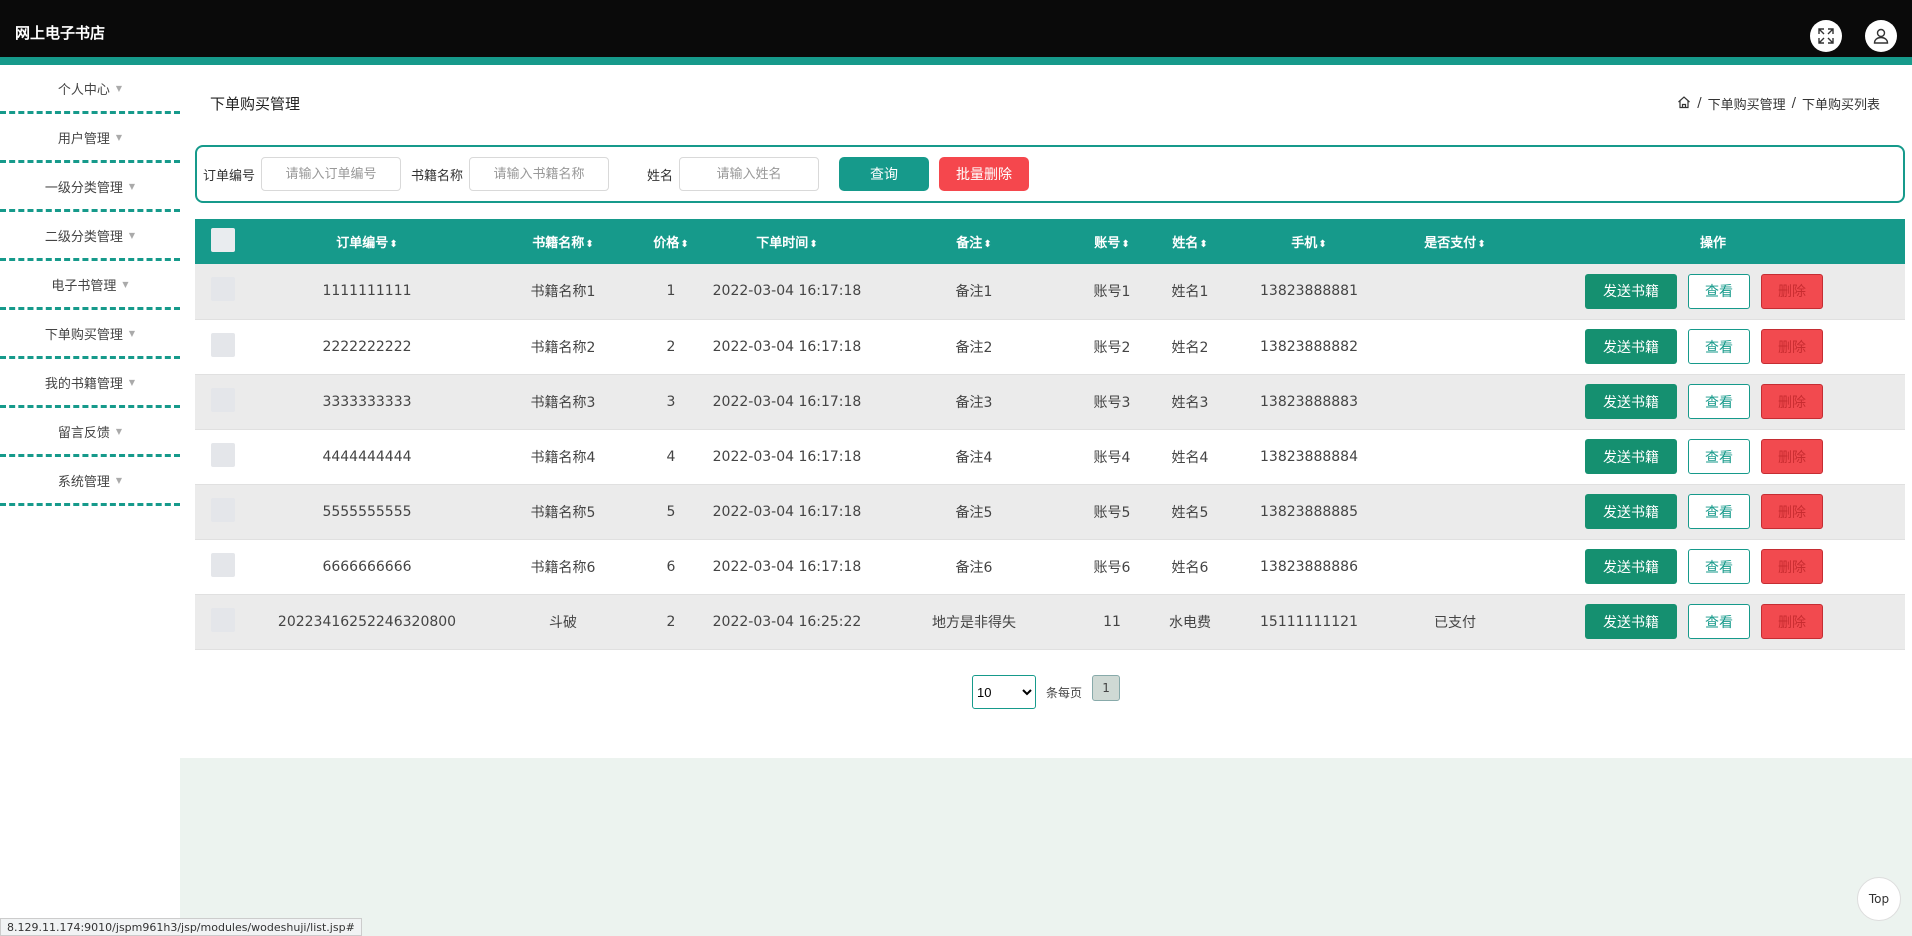  I want to click on column-header-account: 账号⬍, so click(1112, 241).